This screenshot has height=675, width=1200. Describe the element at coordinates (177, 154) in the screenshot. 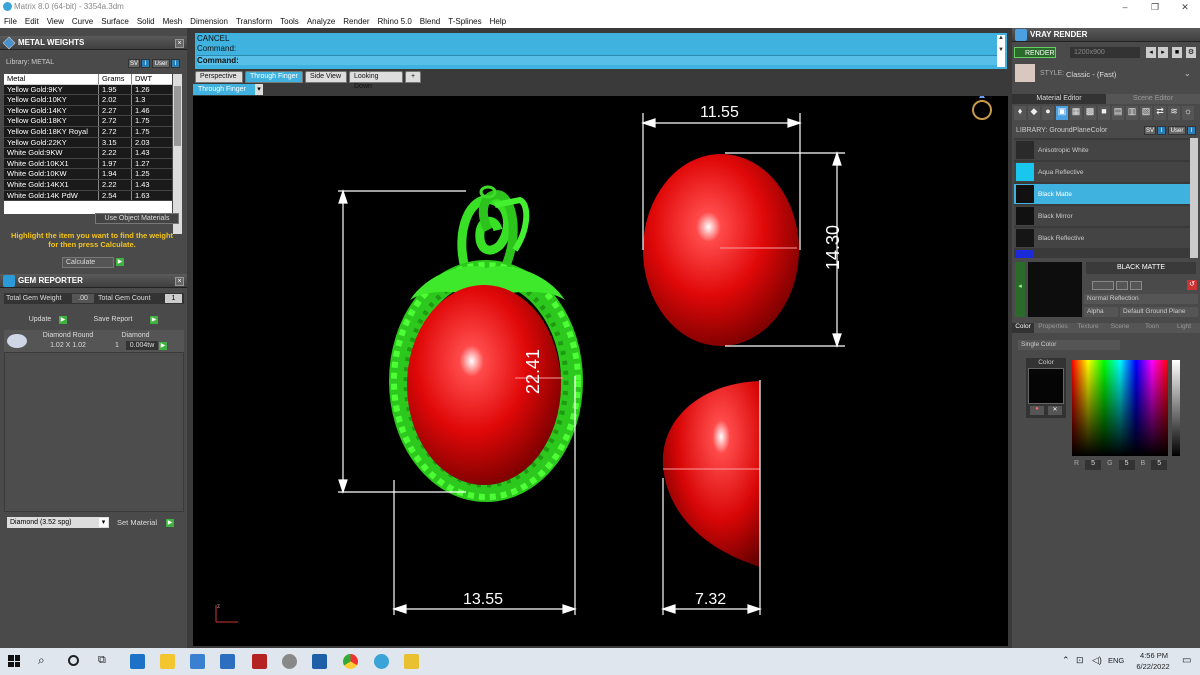

I see `metal-table-scrollbar` at that location.